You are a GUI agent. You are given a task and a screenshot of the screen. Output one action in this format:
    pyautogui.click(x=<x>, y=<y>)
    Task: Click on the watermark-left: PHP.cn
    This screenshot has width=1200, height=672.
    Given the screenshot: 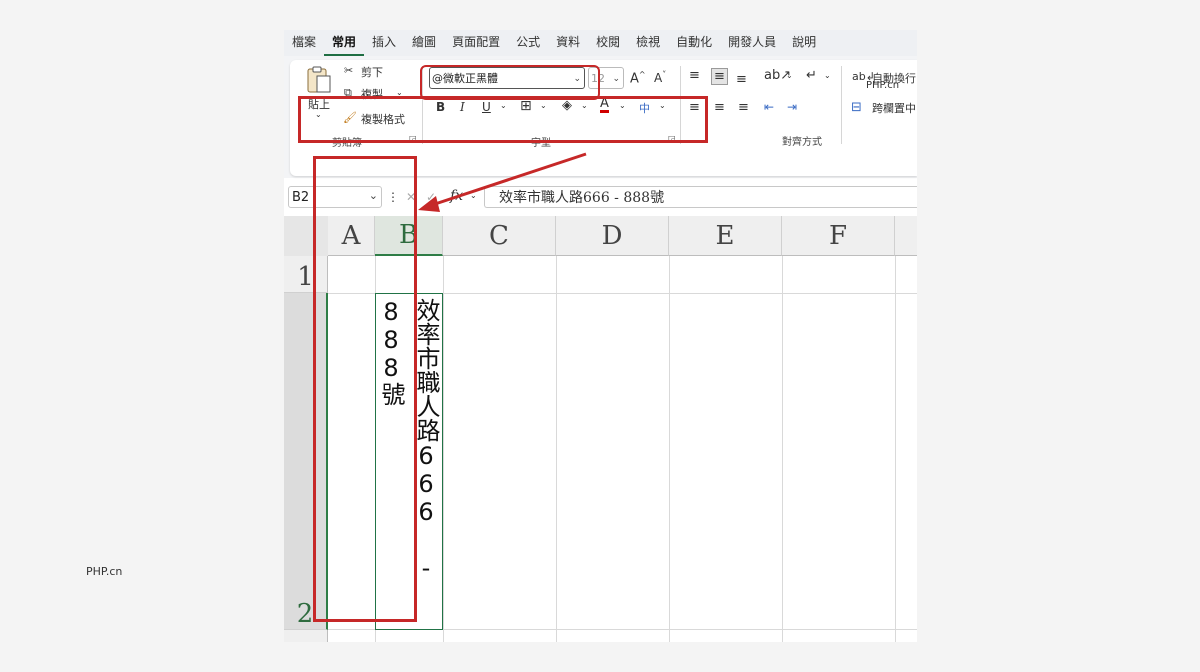 What is the action you would take?
    pyautogui.click(x=104, y=571)
    